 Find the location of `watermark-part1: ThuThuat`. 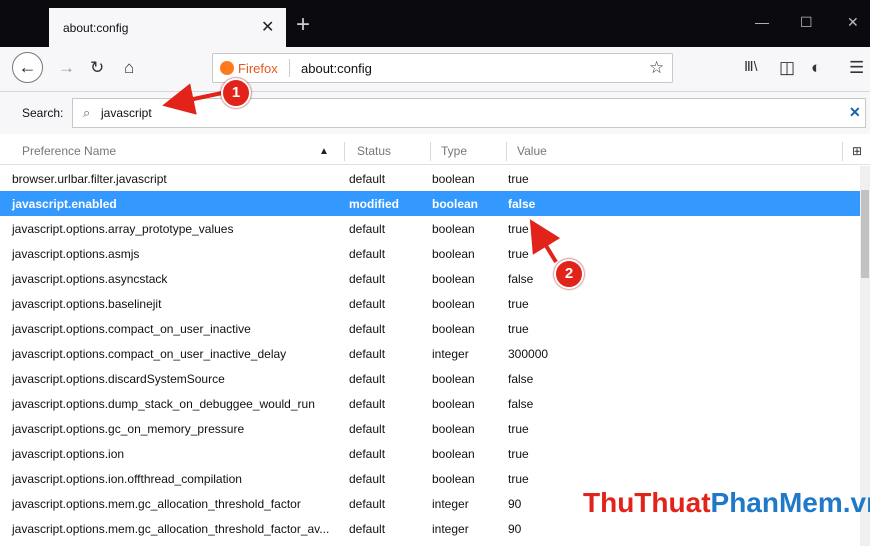

watermark-part1: ThuThuat is located at coordinates (647, 502).